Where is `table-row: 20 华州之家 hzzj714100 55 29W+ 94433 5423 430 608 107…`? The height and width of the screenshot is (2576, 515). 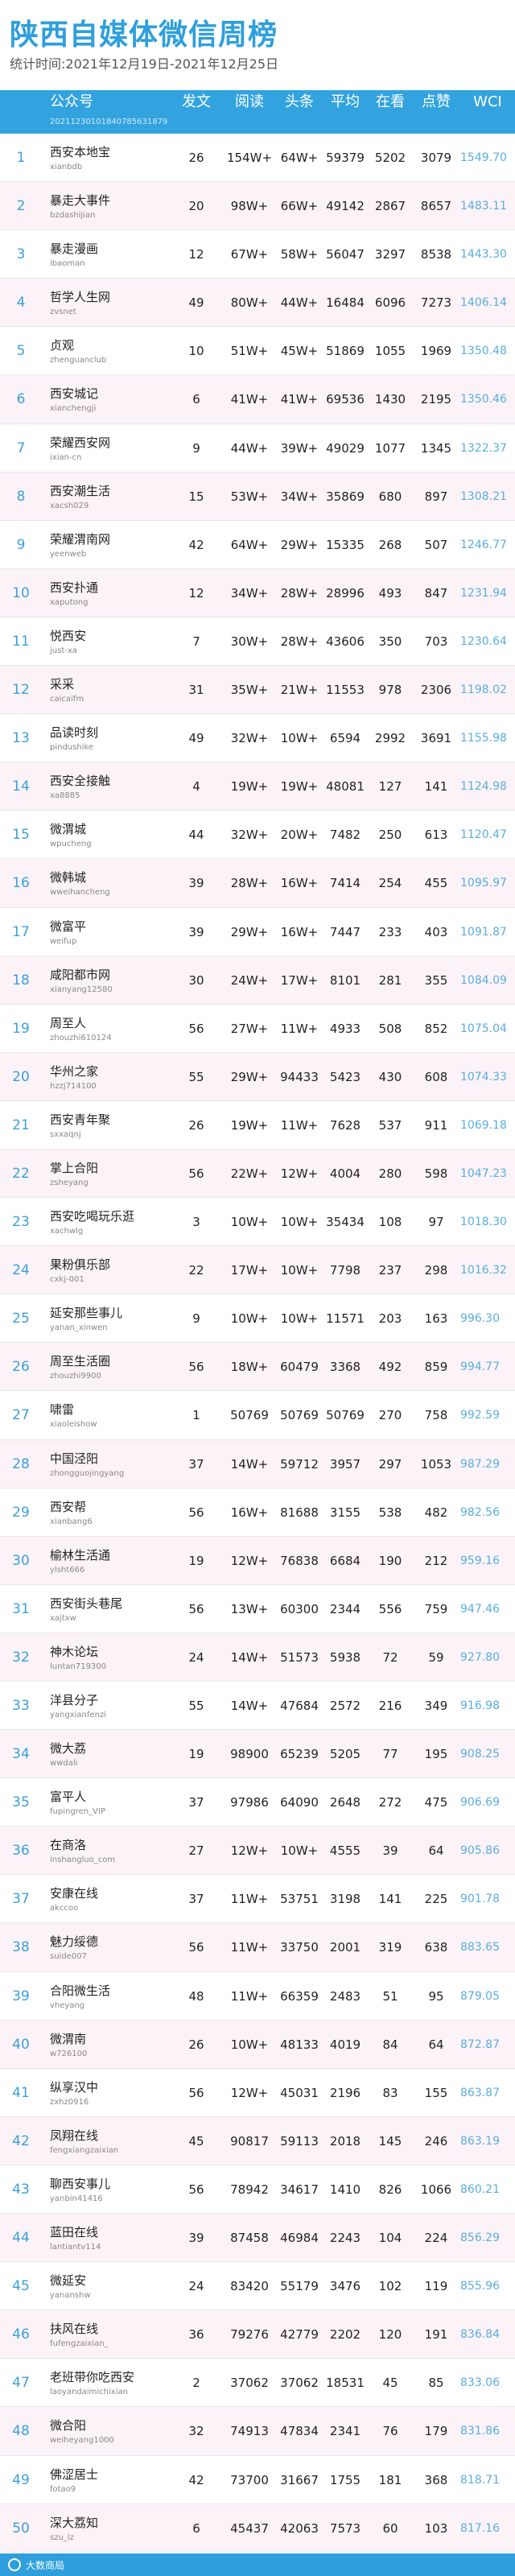 table-row: 20 华州之家 hzzj714100 55 29W+ 94433 5423 430 608 107… is located at coordinates (257, 1076).